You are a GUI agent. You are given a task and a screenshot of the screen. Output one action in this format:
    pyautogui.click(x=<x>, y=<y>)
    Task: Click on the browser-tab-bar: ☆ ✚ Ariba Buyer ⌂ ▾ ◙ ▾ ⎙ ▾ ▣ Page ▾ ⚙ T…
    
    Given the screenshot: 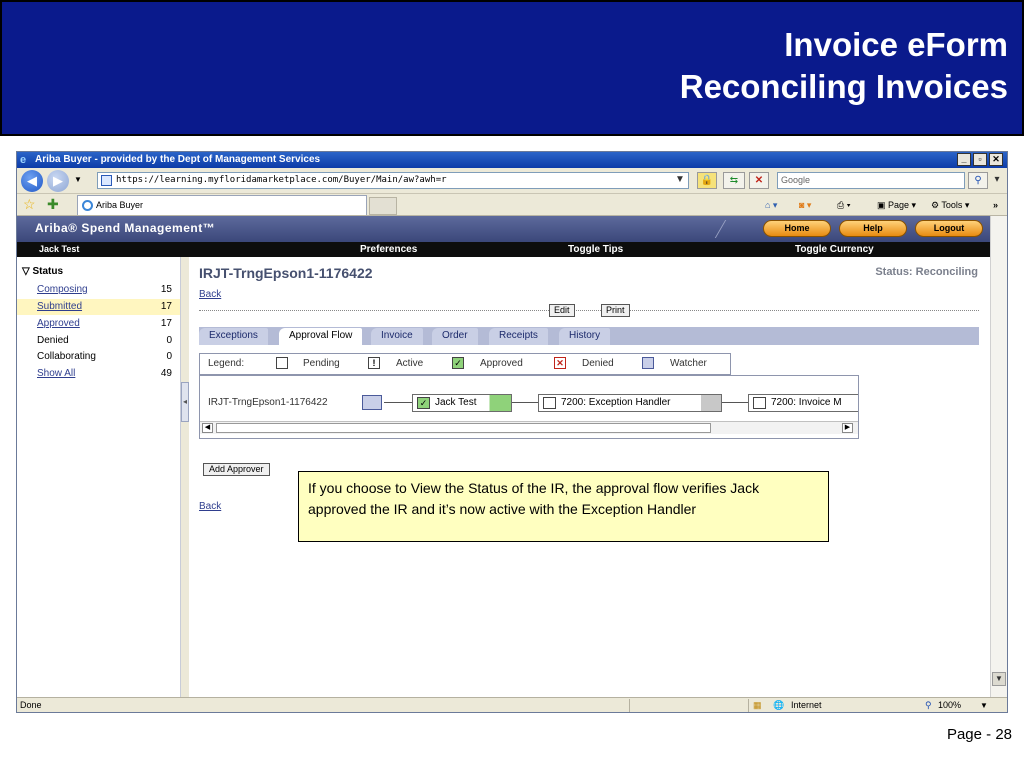 What is the action you would take?
    pyautogui.click(x=512, y=205)
    